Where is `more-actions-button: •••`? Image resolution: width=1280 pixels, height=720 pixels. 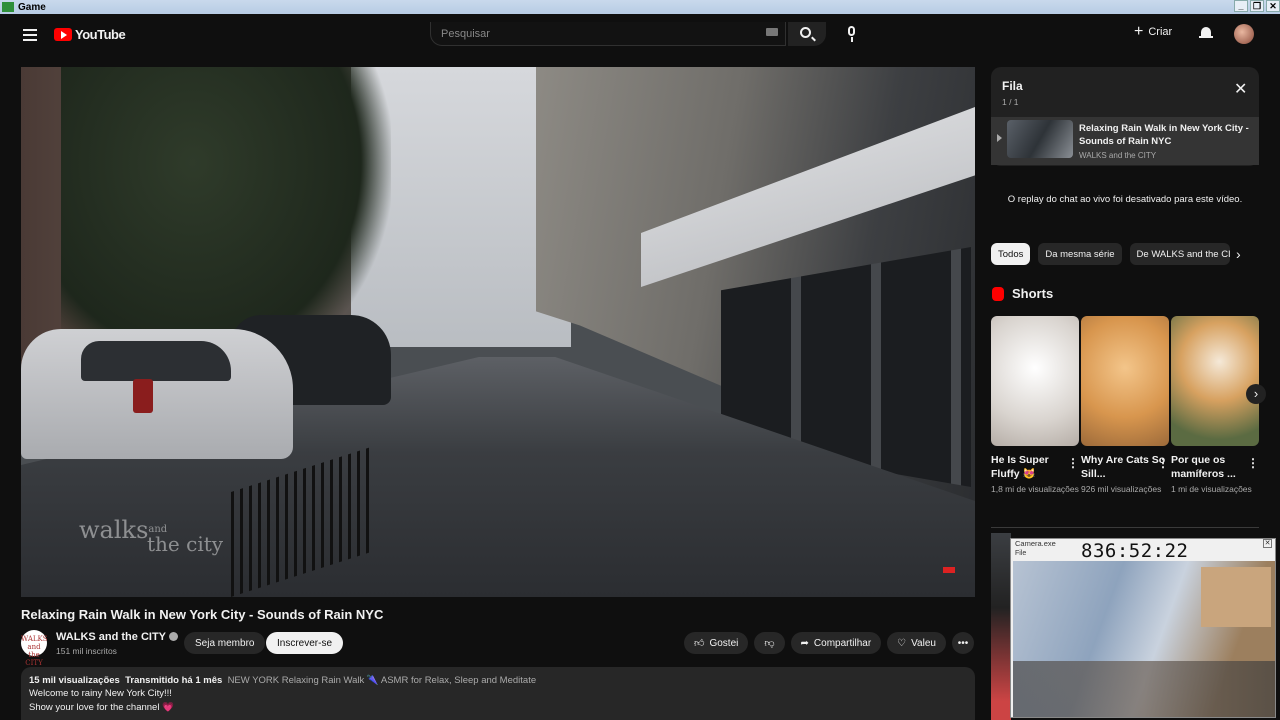
more-actions-button: ••• is located at coordinates (962, 643).